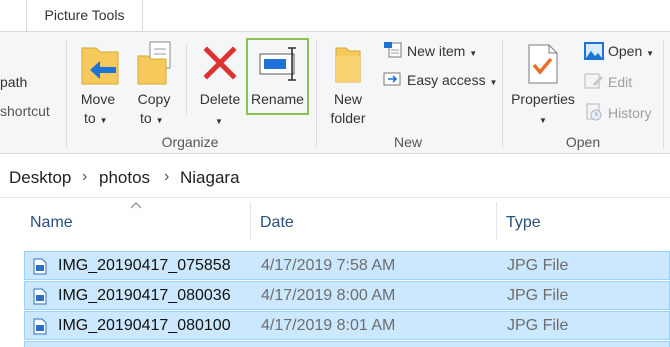  I want to click on move-to-label-2: to ▼, so click(96, 118).